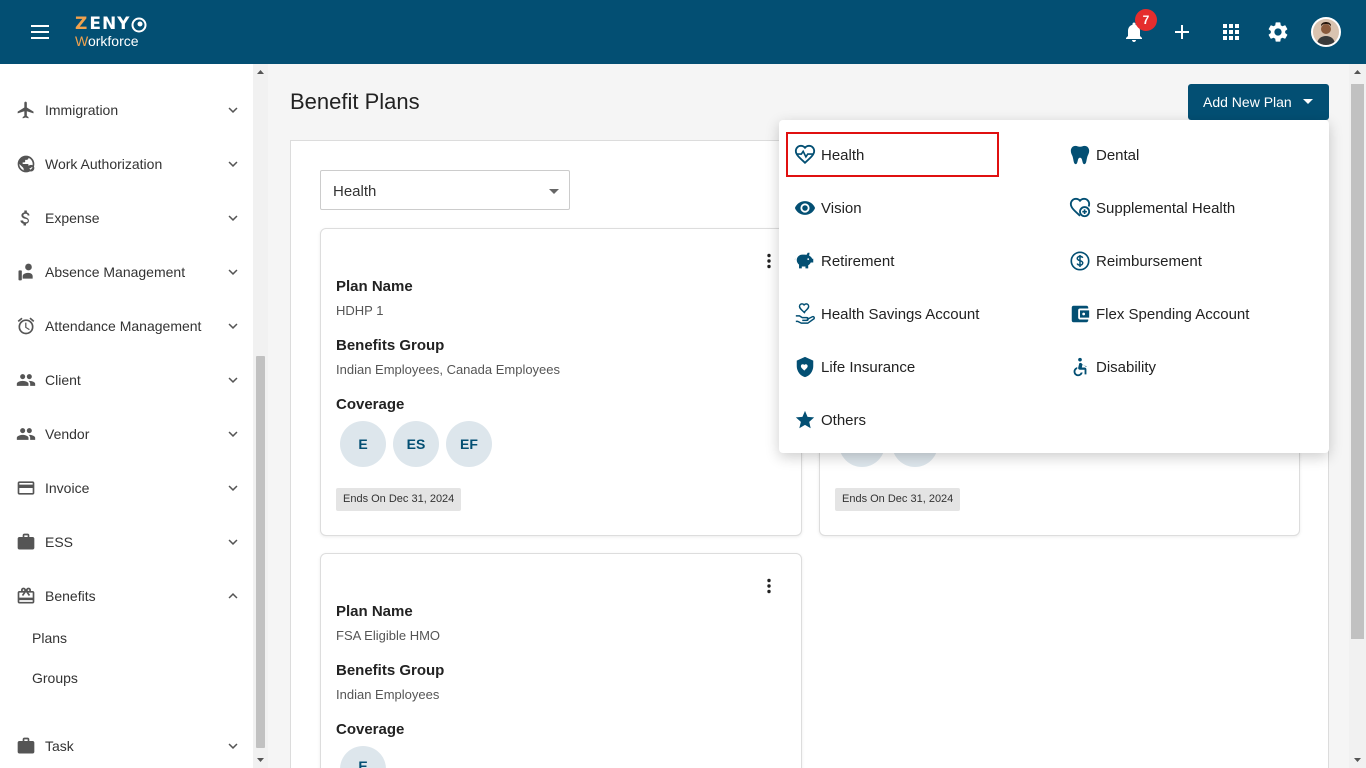 This screenshot has width=1366, height=768. I want to click on sidebar-item-invoice: Invoice, so click(126, 488).